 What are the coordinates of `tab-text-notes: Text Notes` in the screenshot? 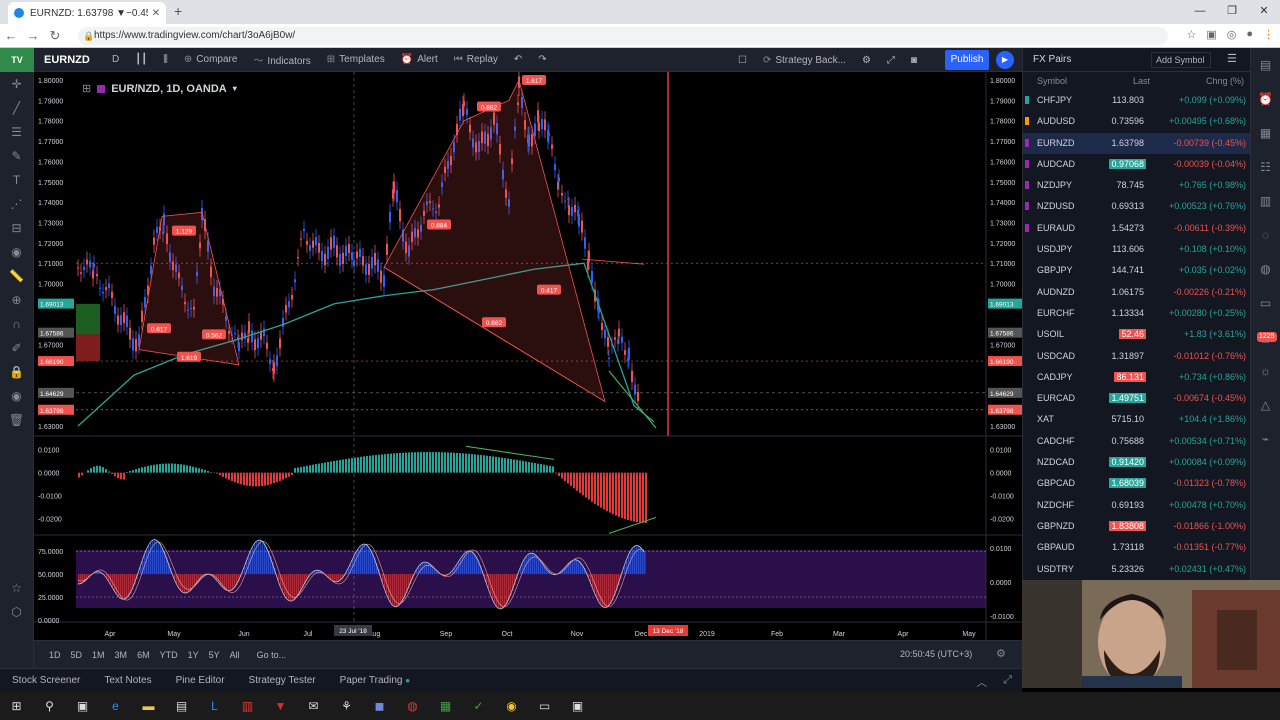 It's located at (127, 680).